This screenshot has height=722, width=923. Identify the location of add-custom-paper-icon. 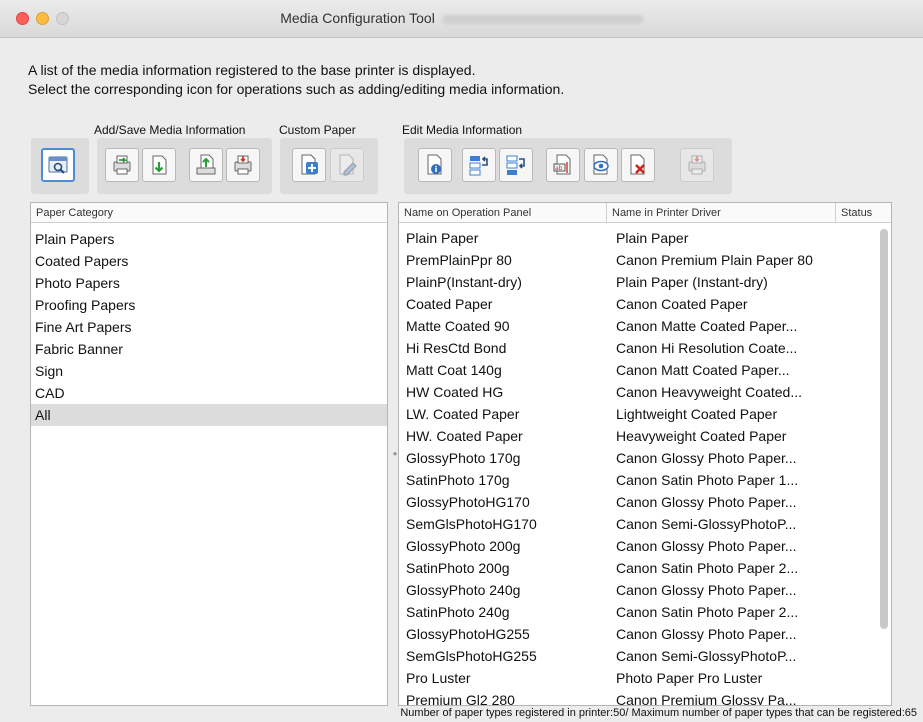
(309, 164).